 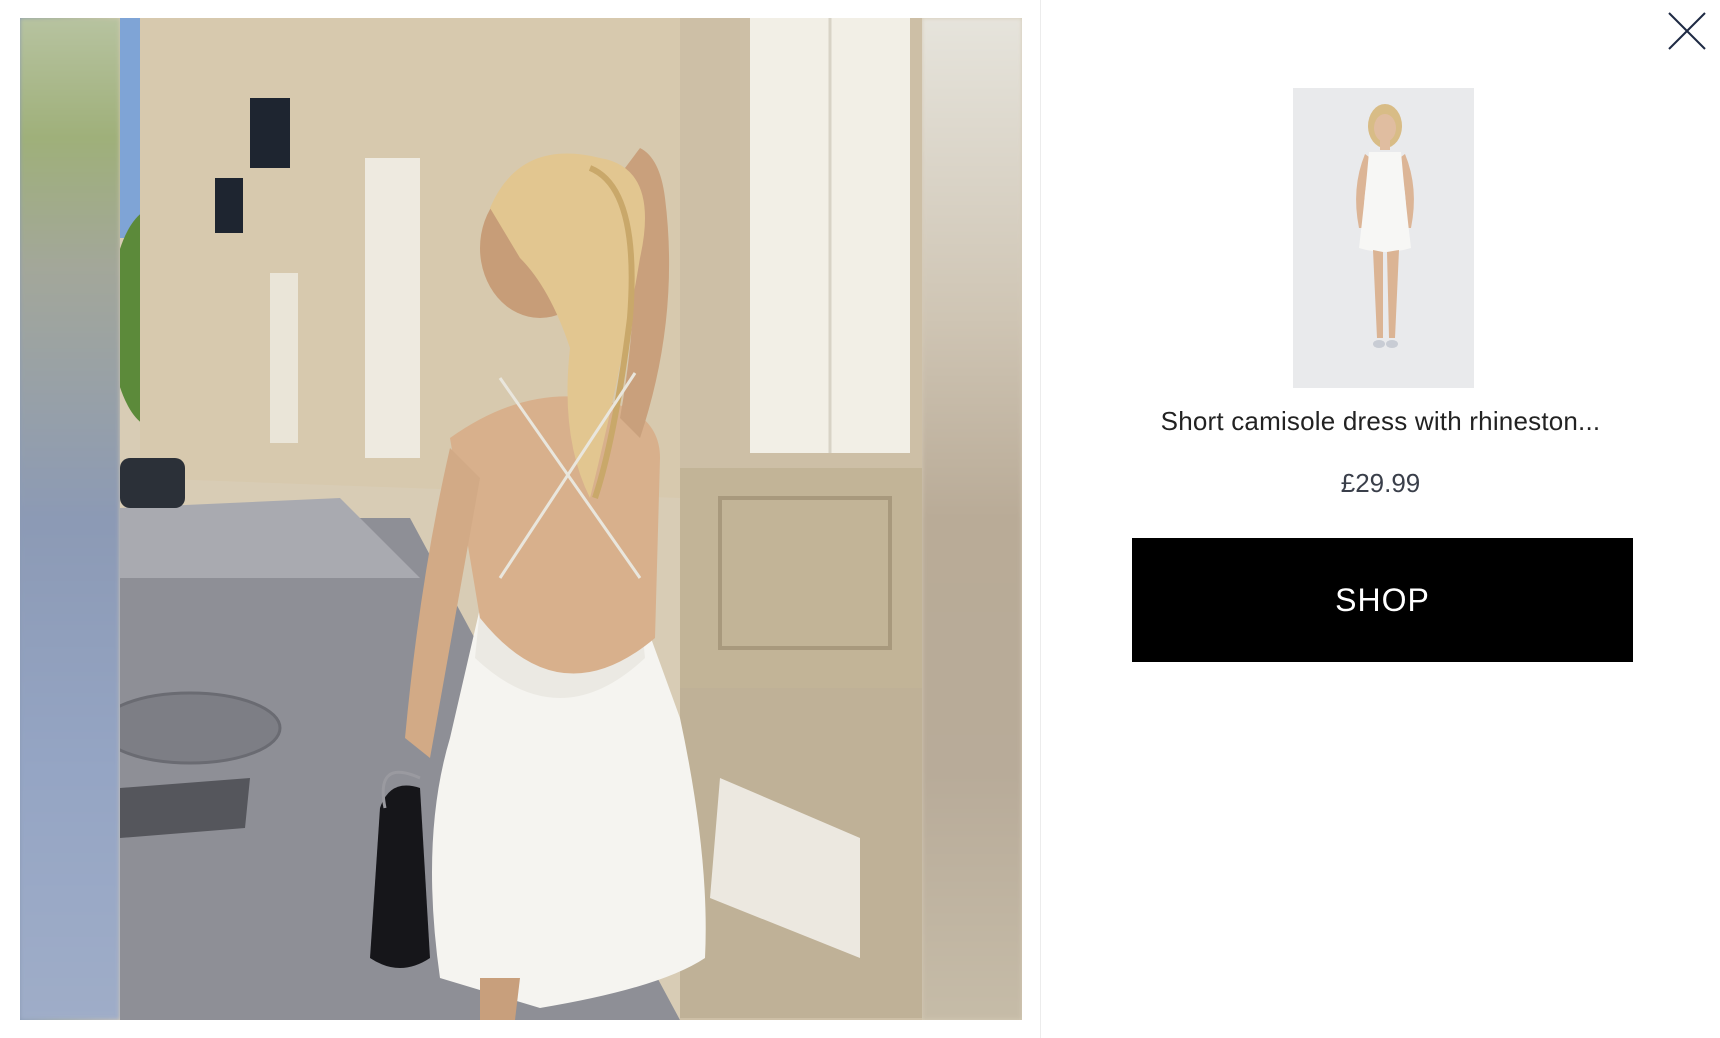 What do you see at coordinates (1380, 483) in the screenshot?
I see `product-price: £29.99` at bounding box center [1380, 483].